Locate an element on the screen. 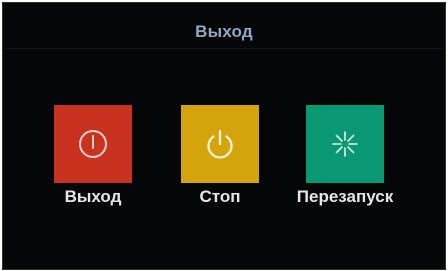 The image size is (448, 271). stop-label: Стоп is located at coordinates (220, 196).